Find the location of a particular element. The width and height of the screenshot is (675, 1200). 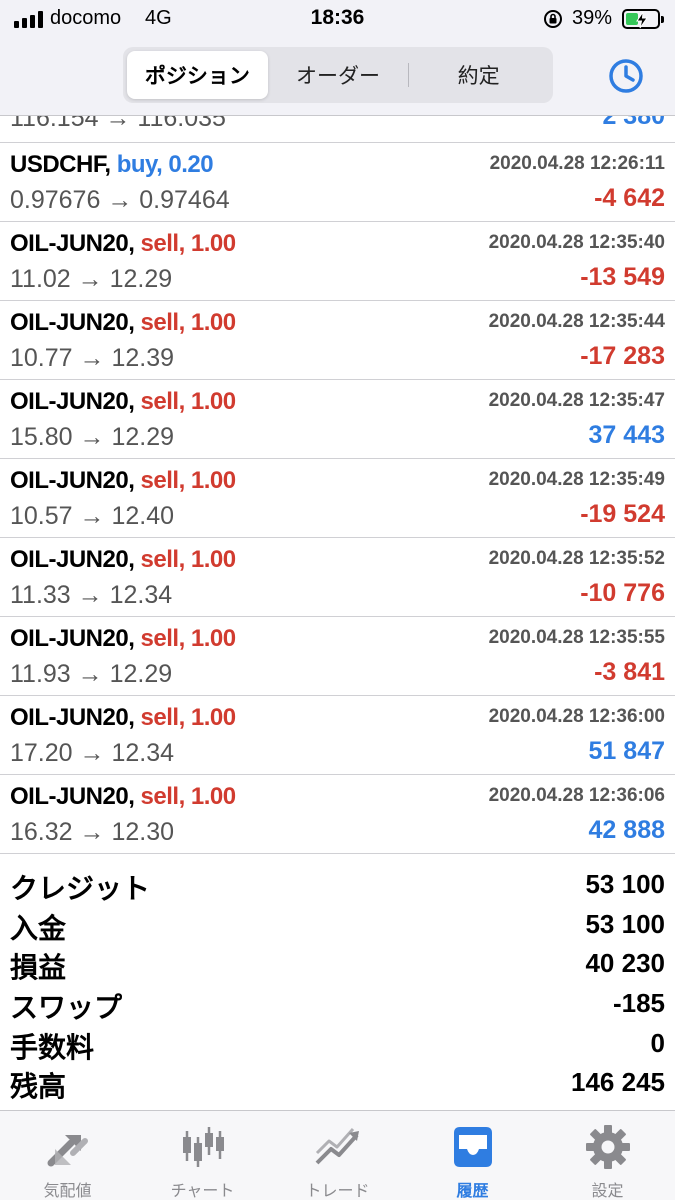

summary-row: 入金 53 100 is located at coordinates (337, 925).